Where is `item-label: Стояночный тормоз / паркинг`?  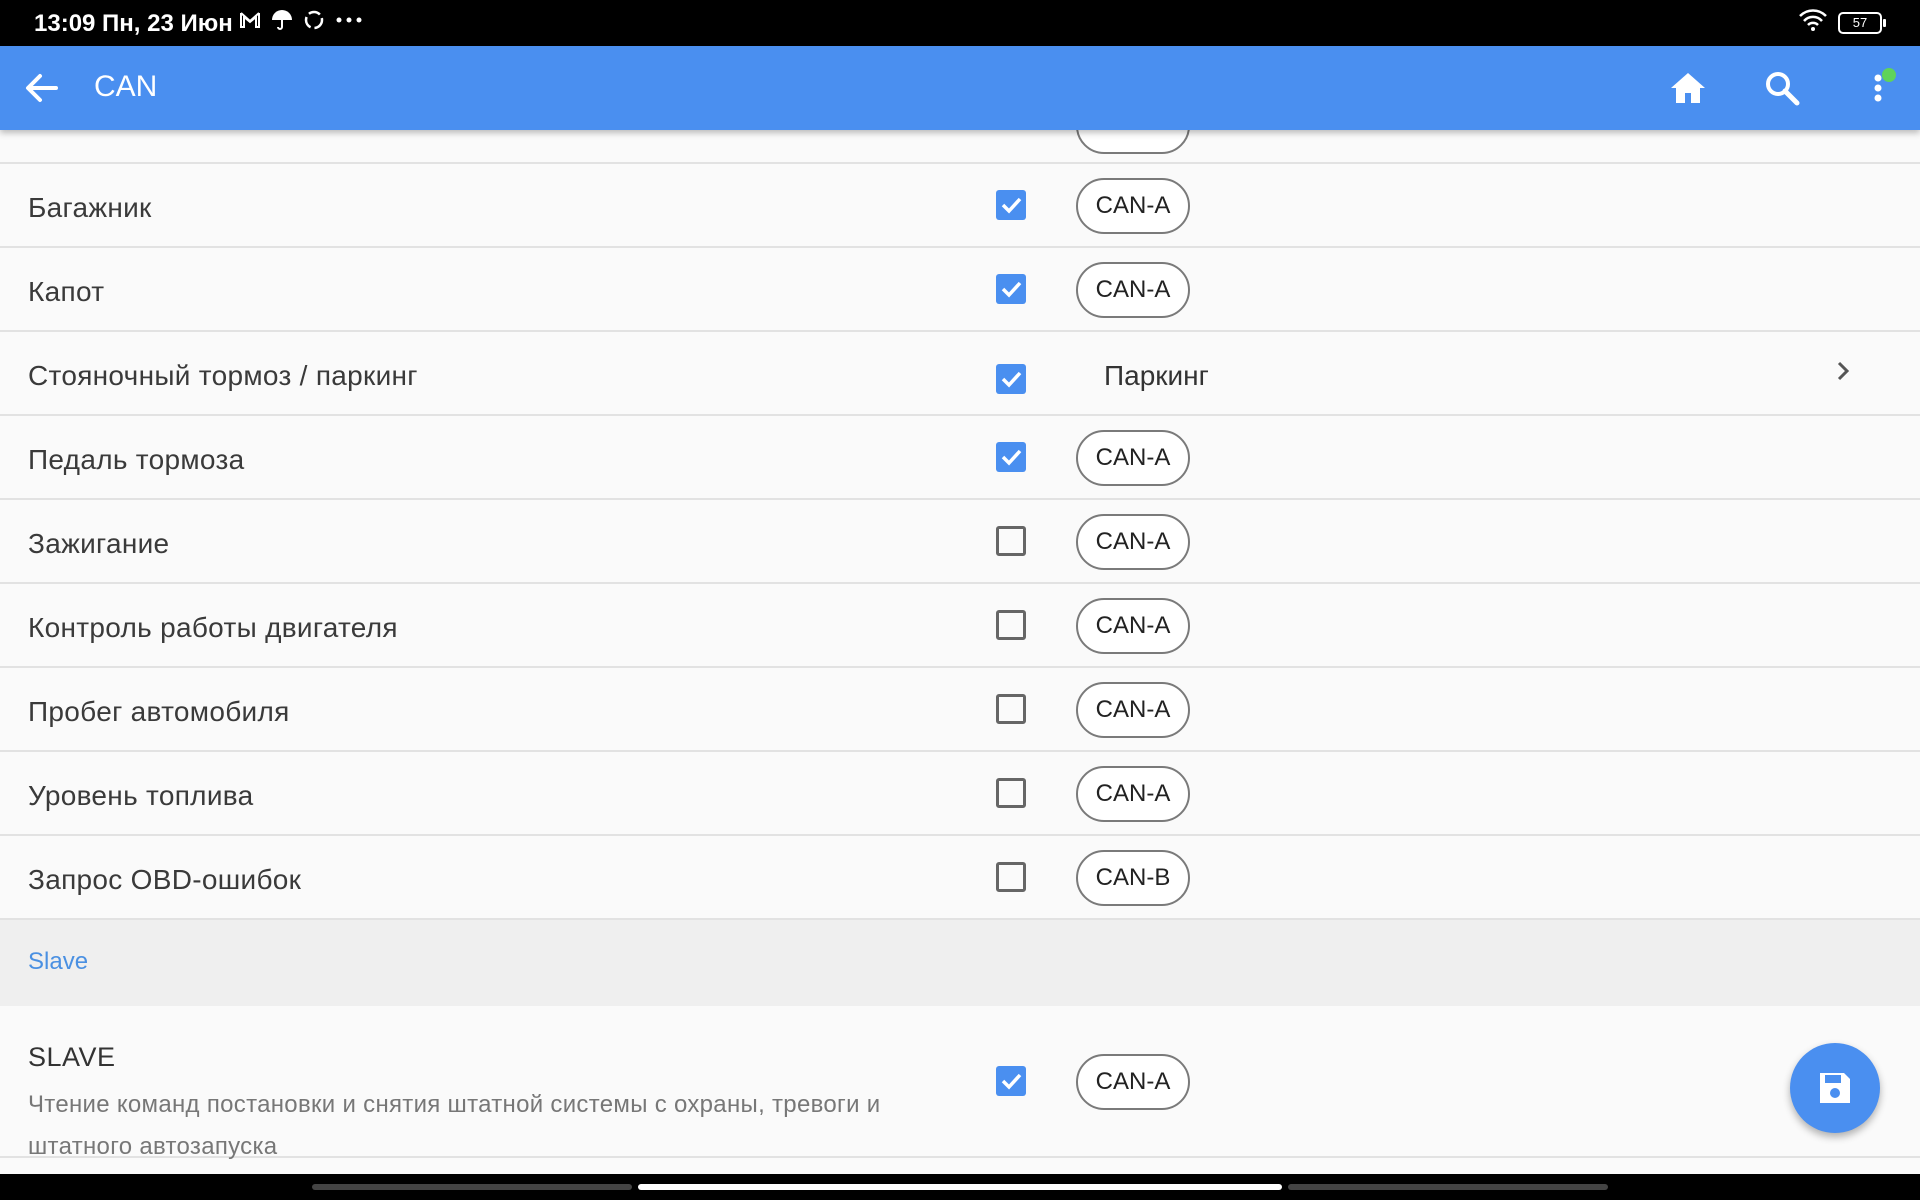
item-label: Стояночный тормоз / паркинг is located at coordinates (223, 375).